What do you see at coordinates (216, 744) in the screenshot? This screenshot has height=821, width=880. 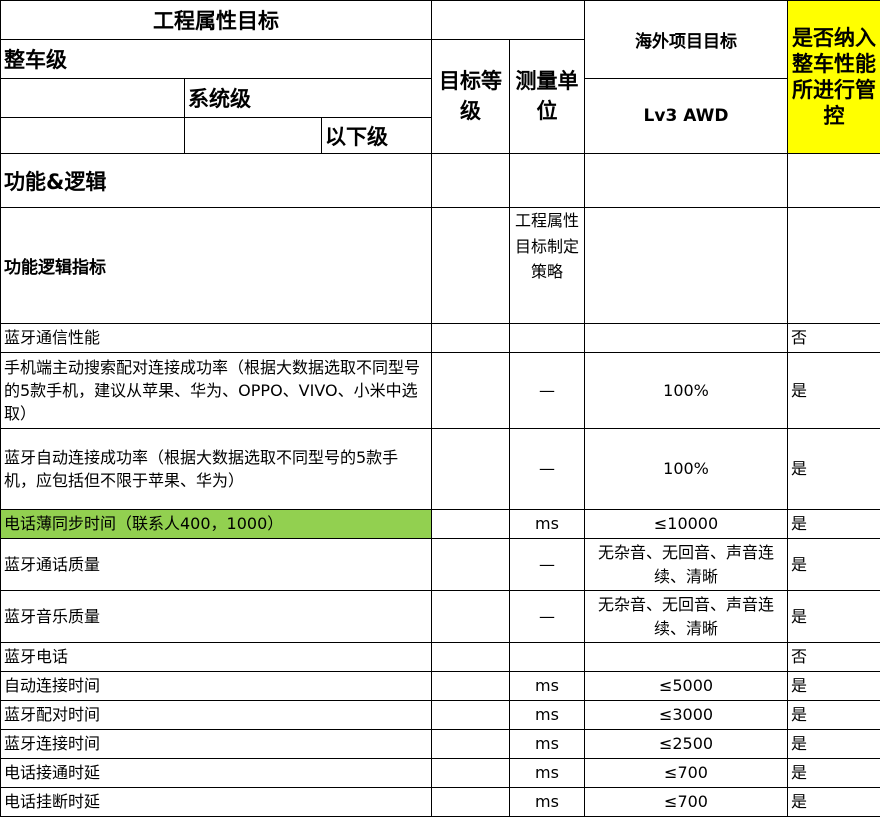 I see `item-name: 蓝牙连接时间` at bounding box center [216, 744].